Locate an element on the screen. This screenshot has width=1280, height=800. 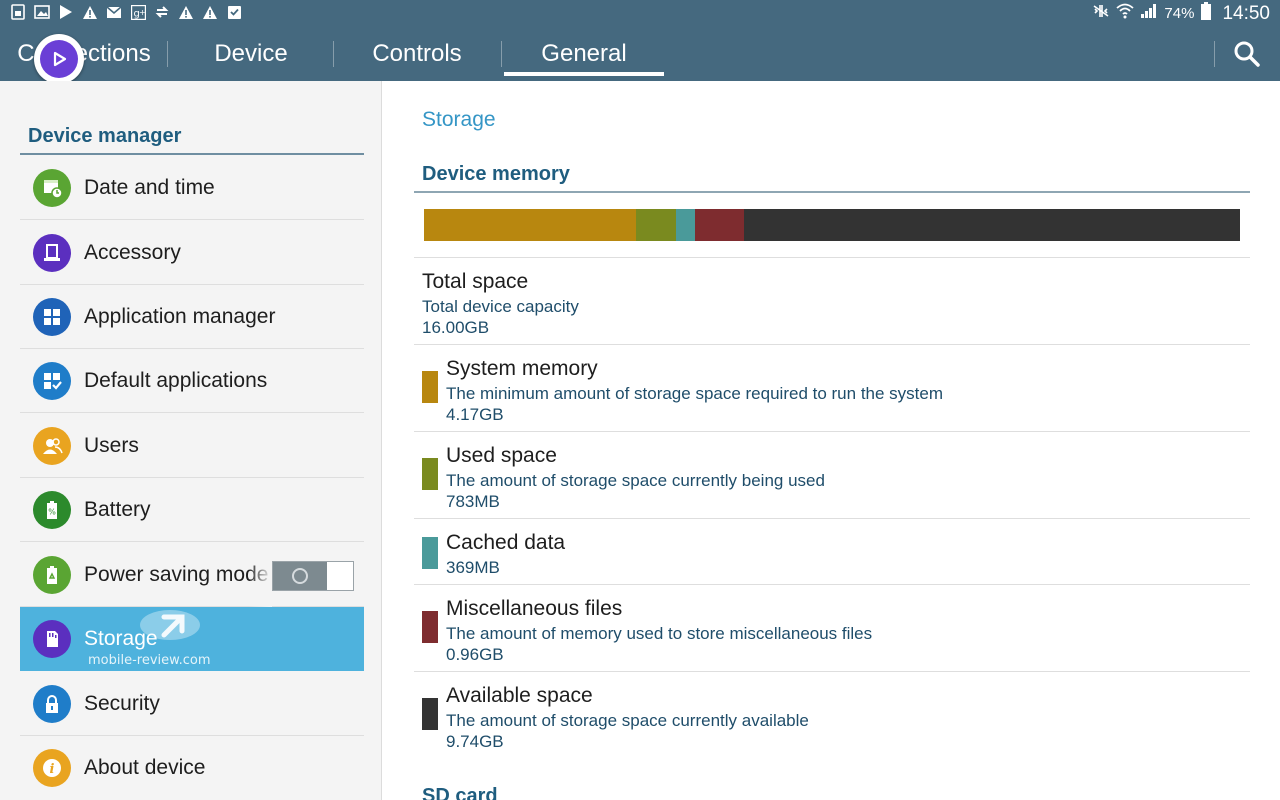
sidebar-item-label: Application manager is located at coordinates (180, 316).